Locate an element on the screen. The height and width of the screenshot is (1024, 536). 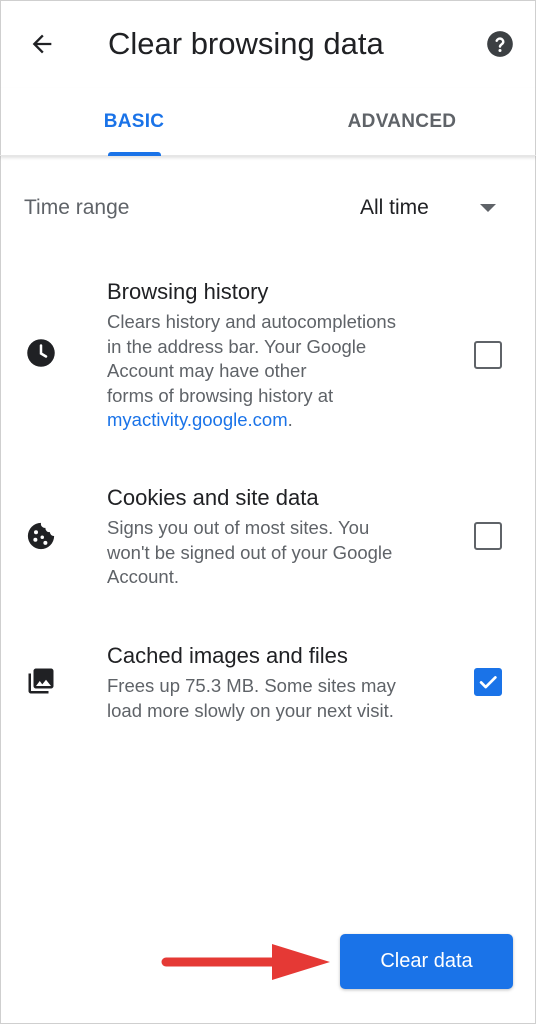
time-range-selector: Time range All time is located at coordinates (268, 210).